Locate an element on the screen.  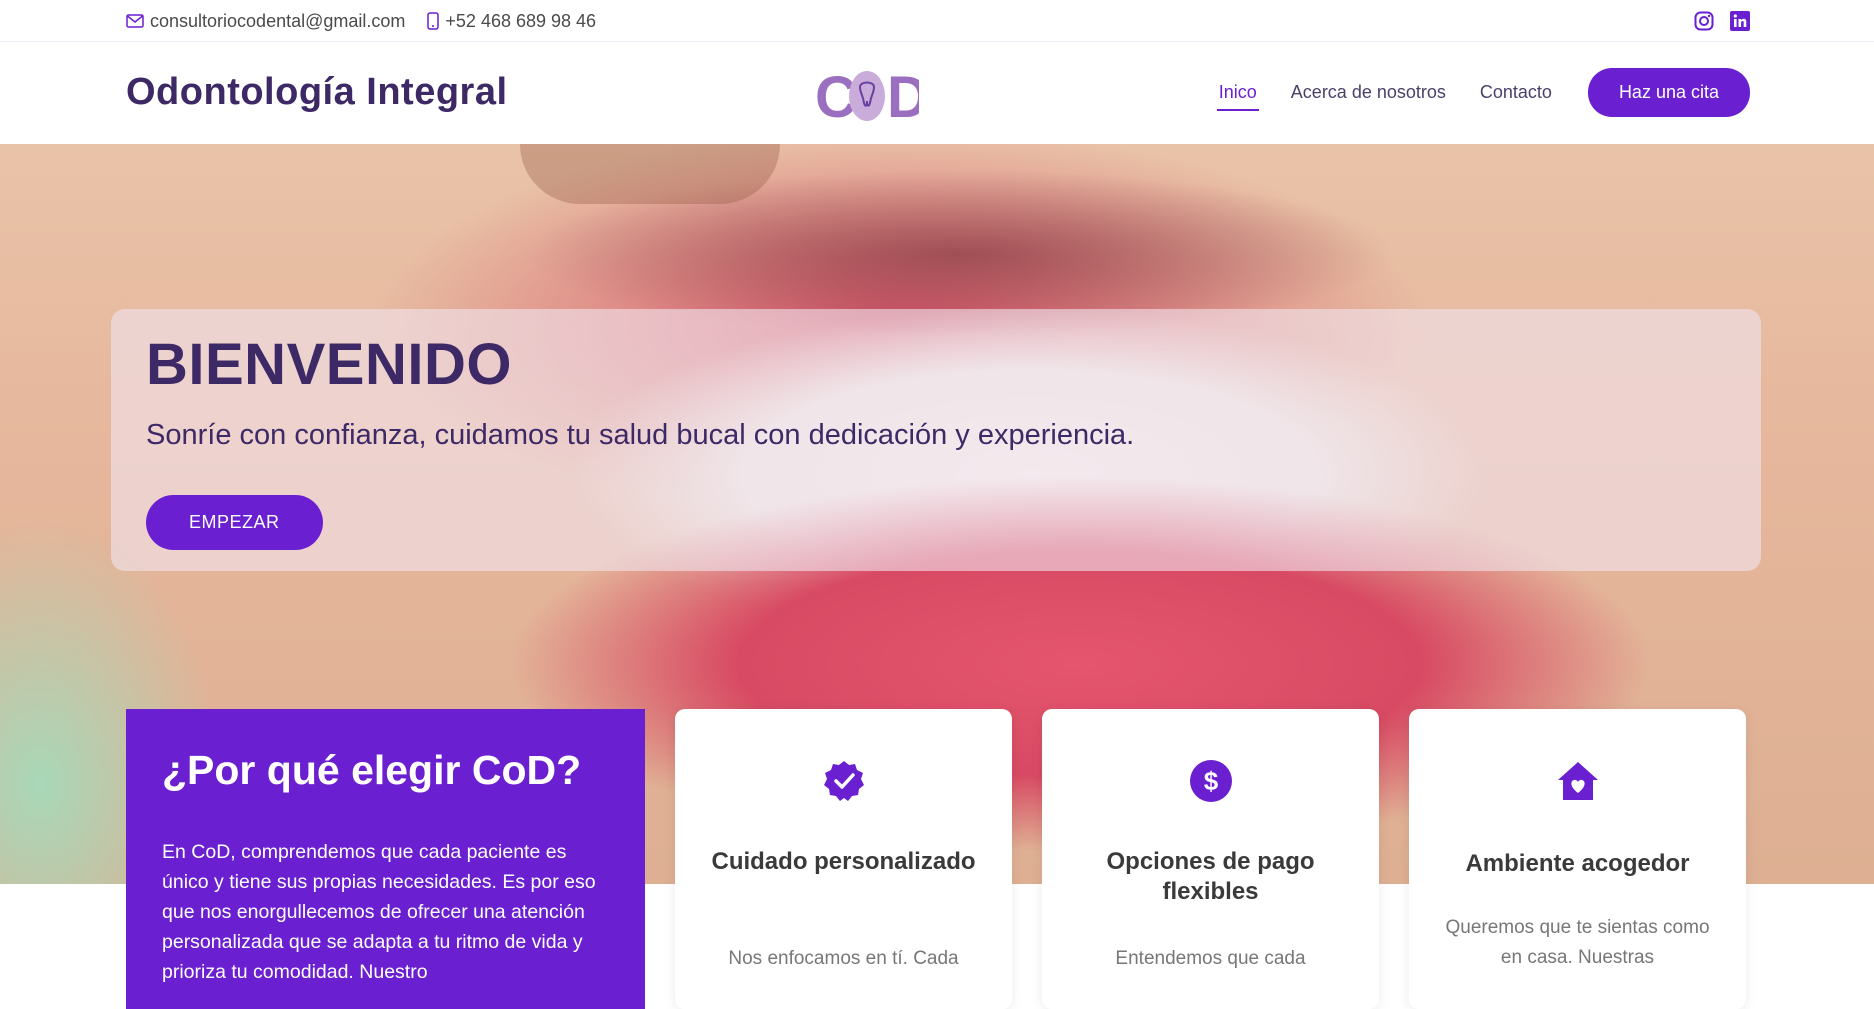
card-text: Entendemos que cada is located at coordinates (1210, 958).